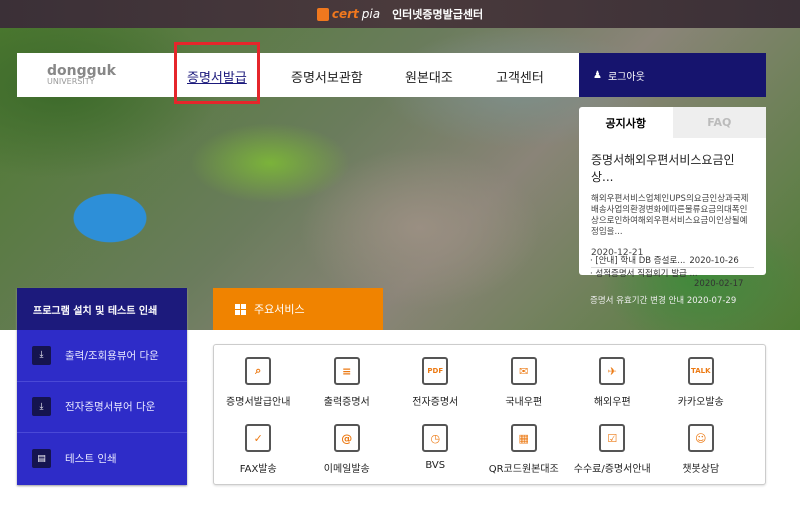  Describe the element at coordinates (612, 371) in the screenshot. I see `international-mail-icon: ✈` at that location.